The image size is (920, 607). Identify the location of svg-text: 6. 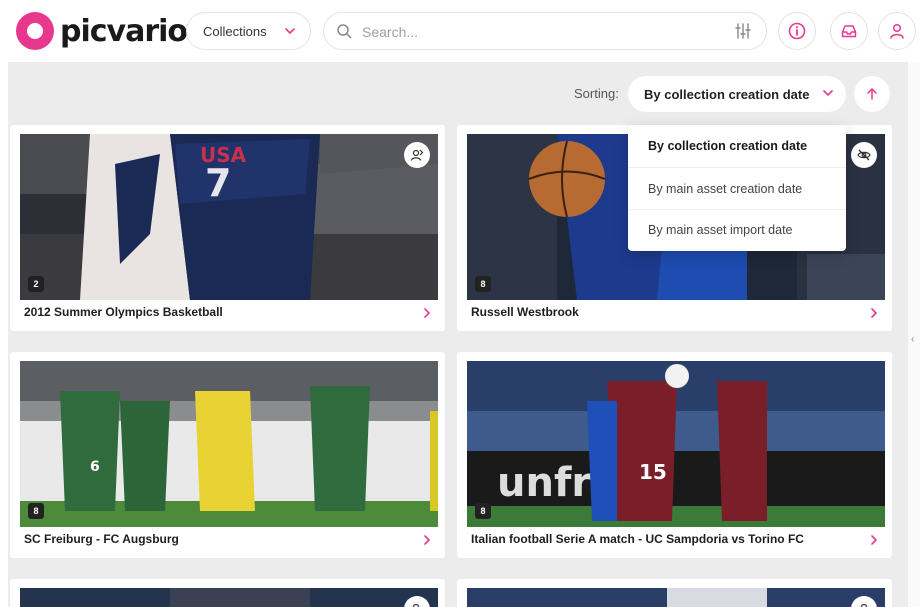
(95, 467).